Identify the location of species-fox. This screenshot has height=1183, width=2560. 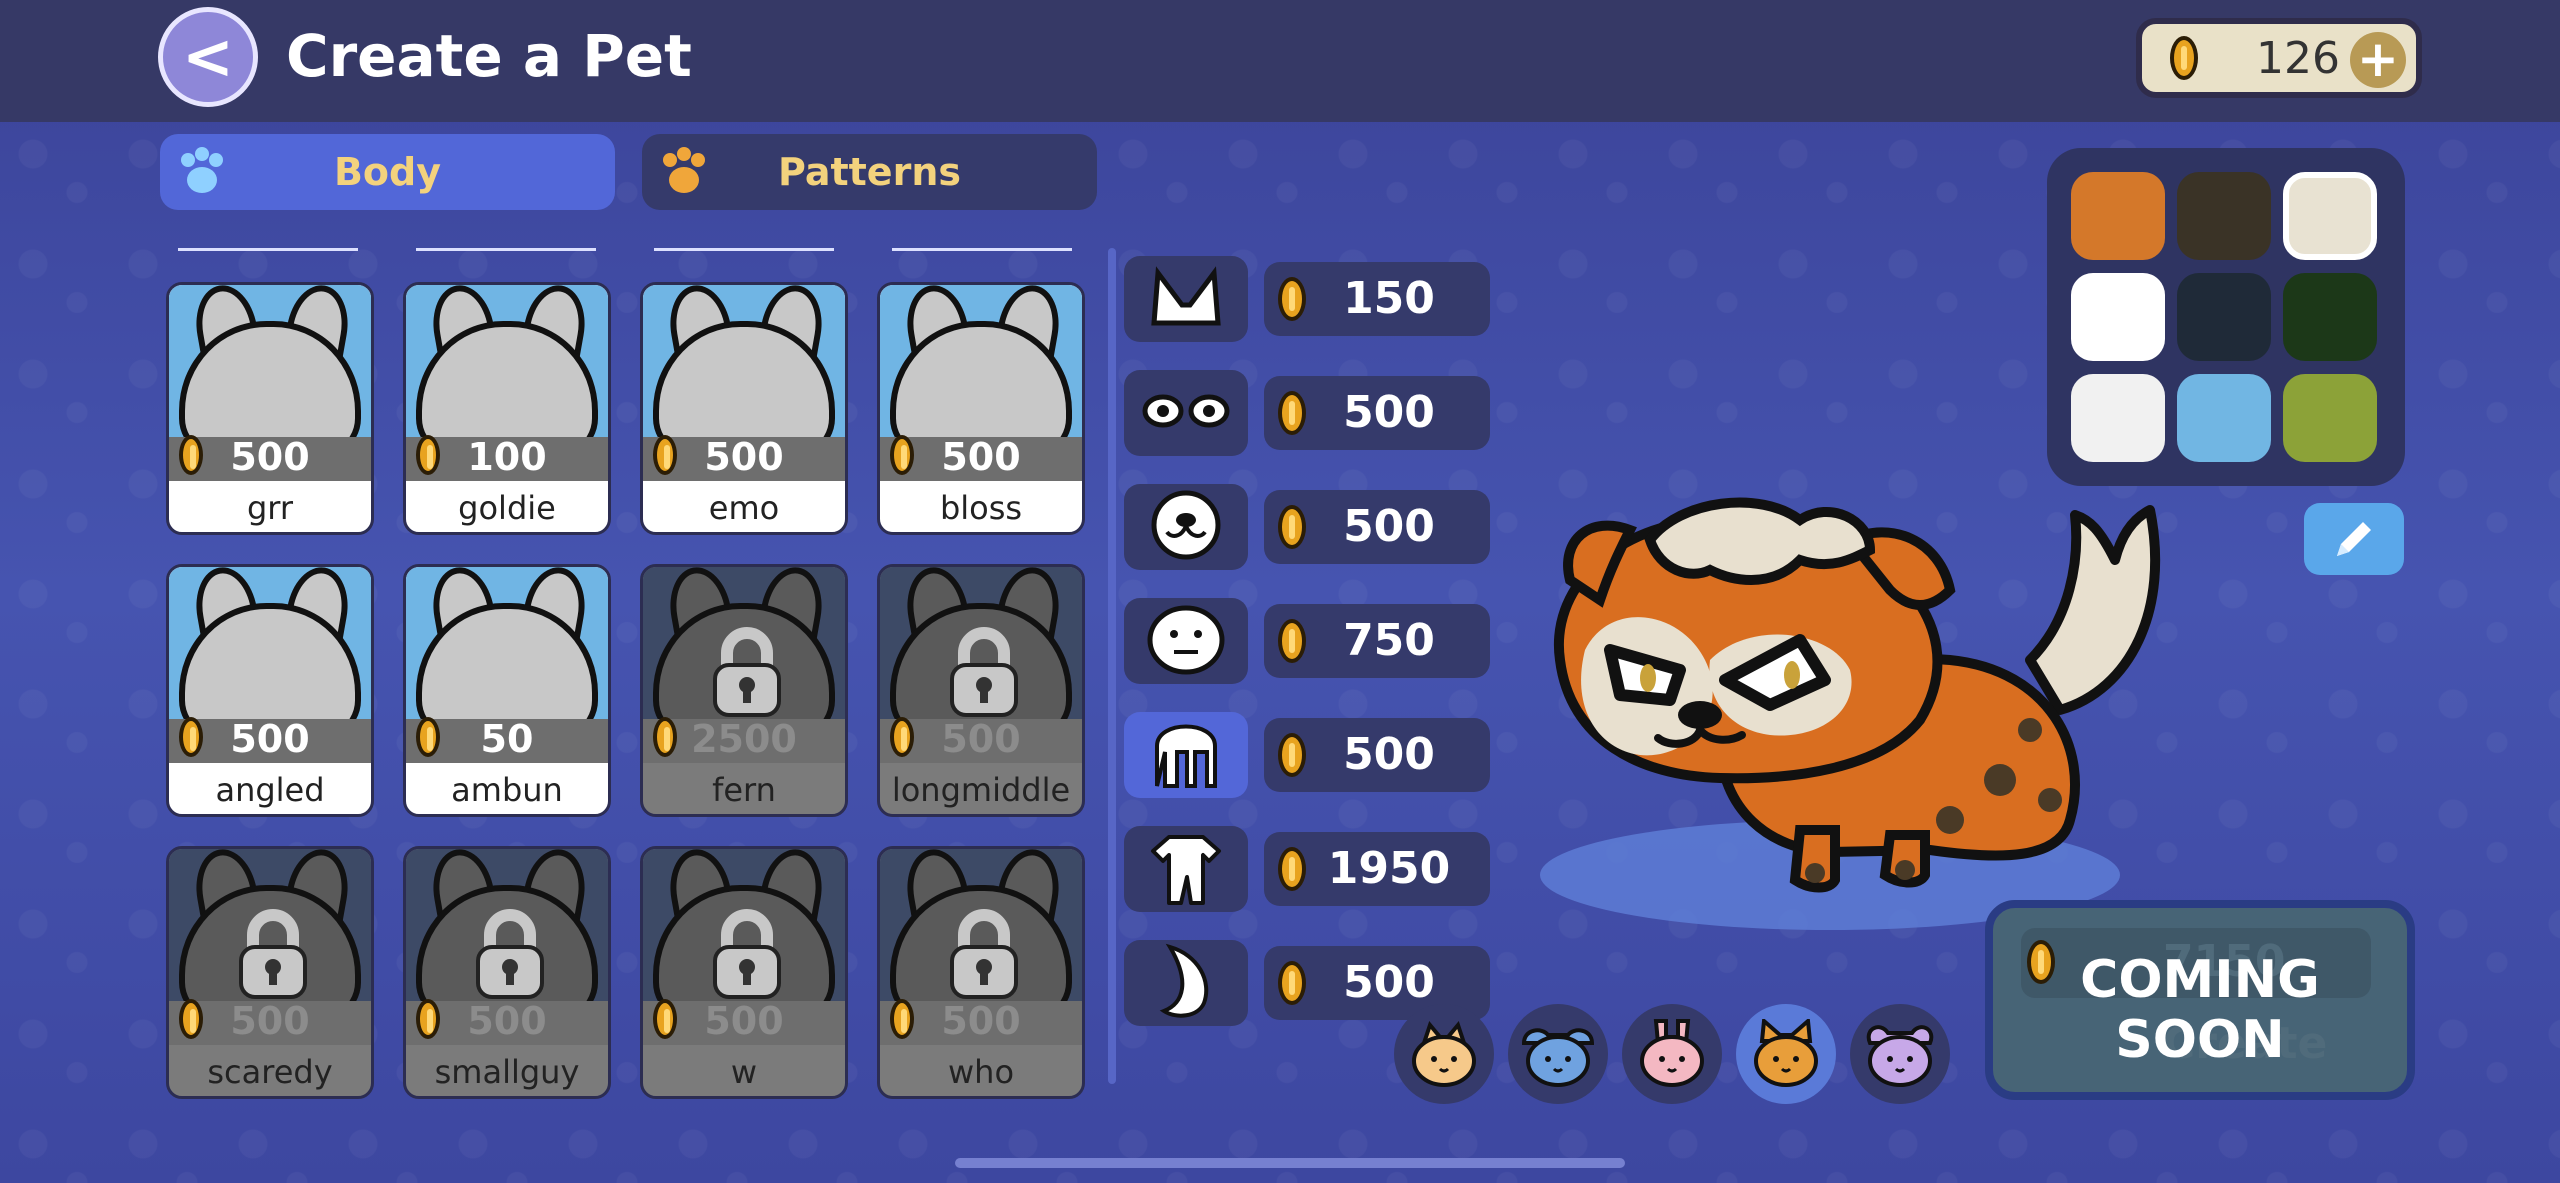
(1786, 1054).